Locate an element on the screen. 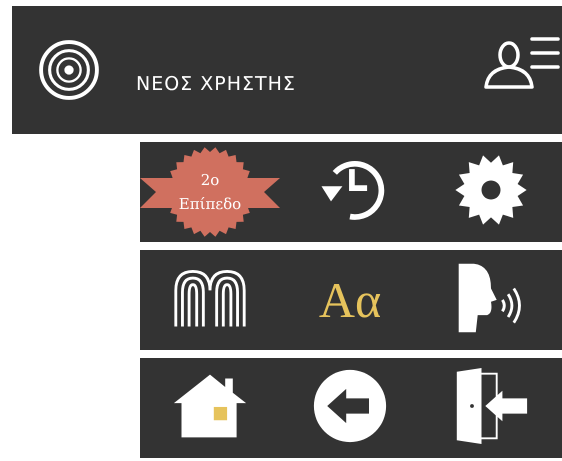  user-name: ΝΕΟΣ ΧΡΗΣΤΗΣ is located at coordinates (216, 84).